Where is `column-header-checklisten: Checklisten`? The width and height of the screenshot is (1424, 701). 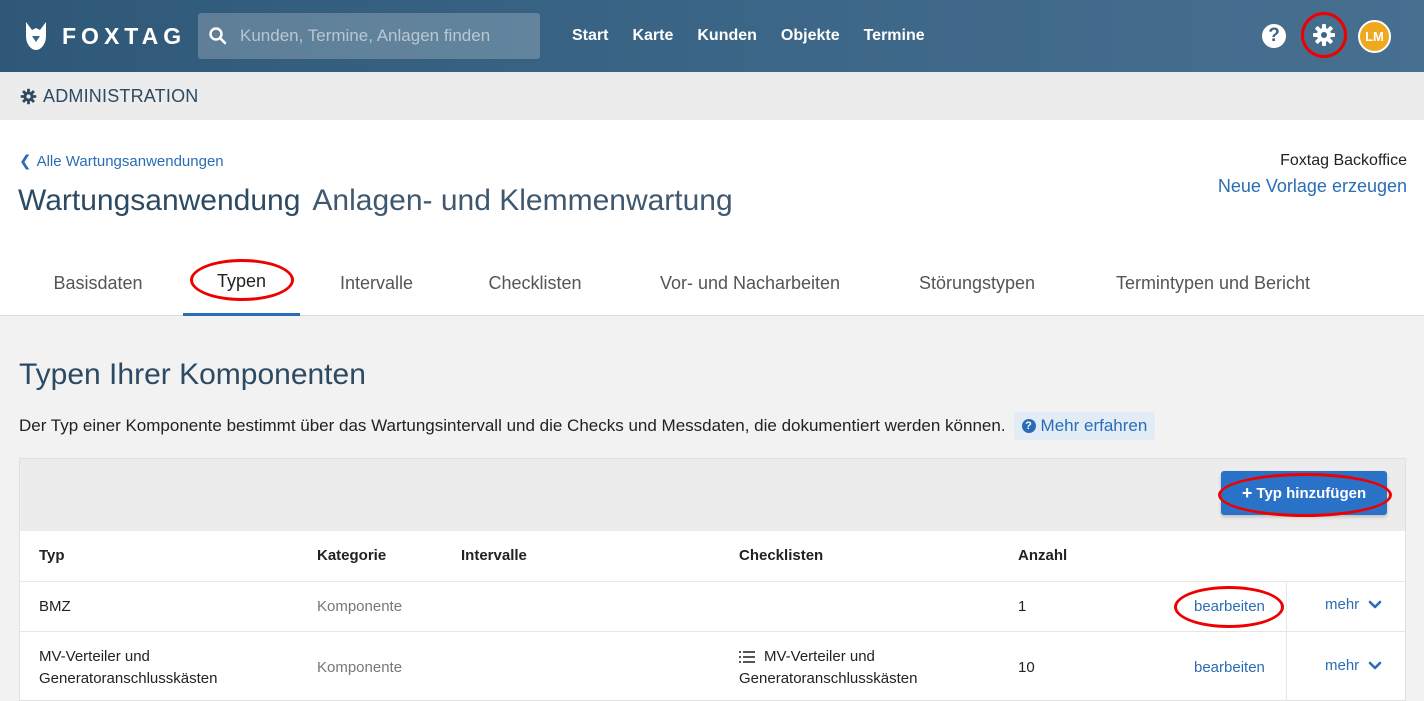 column-header-checklisten: Checklisten is located at coordinates (781, 555).